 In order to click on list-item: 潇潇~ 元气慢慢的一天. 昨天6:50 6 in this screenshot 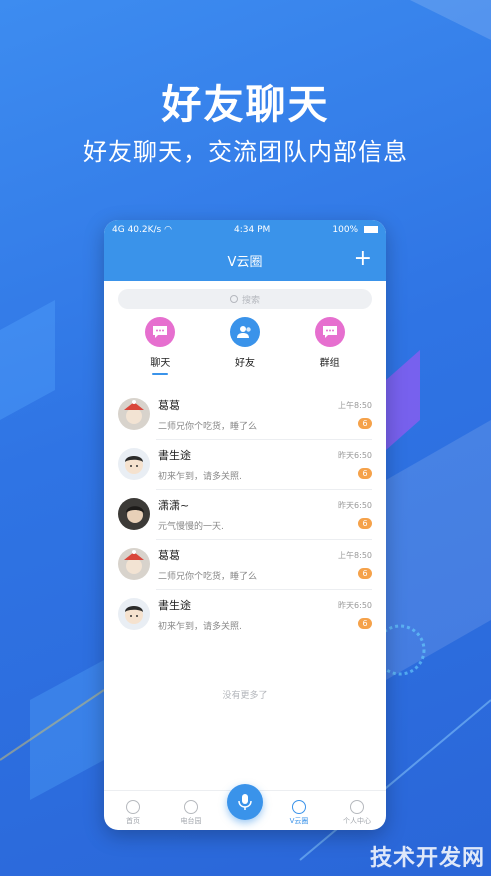, I will do `click(245, 514)`.